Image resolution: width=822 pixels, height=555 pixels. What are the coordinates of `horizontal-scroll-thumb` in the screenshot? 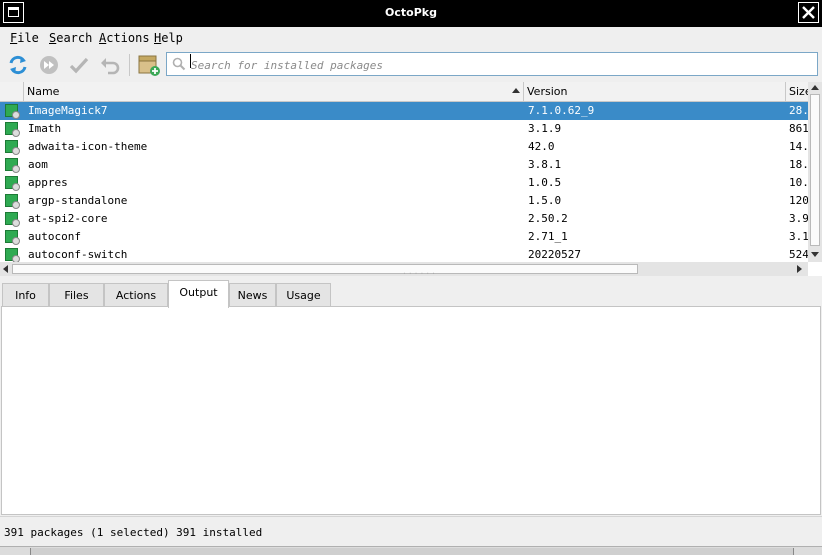 It's located at (325, 269).